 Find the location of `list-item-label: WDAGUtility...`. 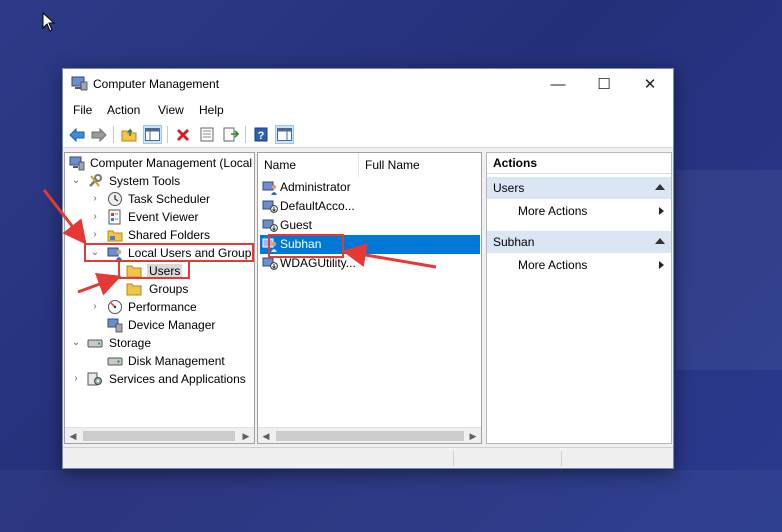

list-item-label: WDAGUtility... is located at coordinates (318, 263).